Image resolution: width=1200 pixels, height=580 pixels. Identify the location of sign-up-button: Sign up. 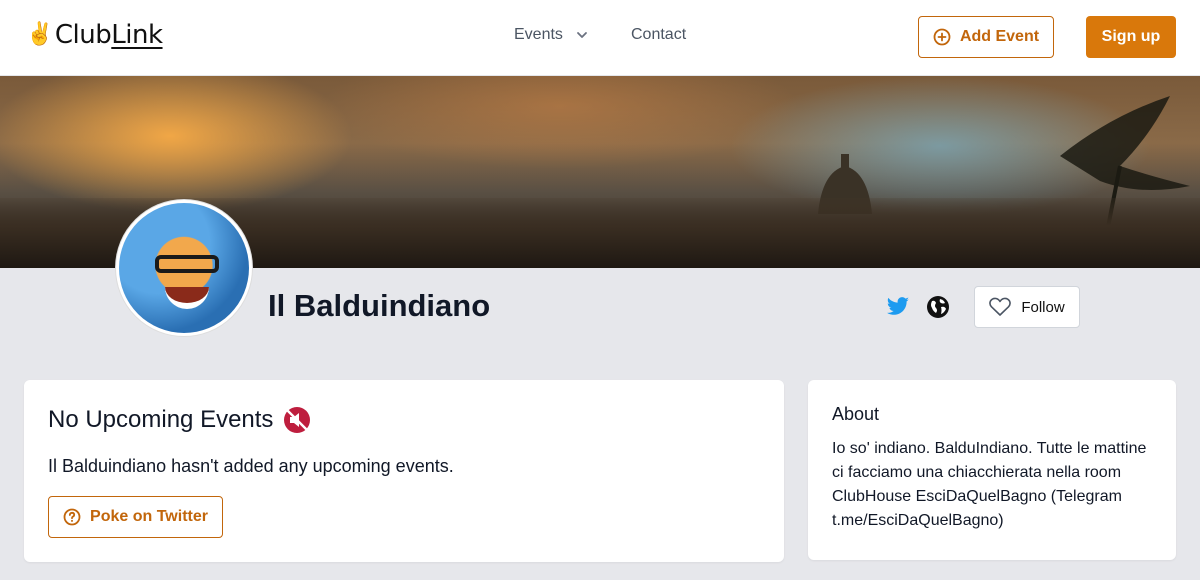
(1131, 37).